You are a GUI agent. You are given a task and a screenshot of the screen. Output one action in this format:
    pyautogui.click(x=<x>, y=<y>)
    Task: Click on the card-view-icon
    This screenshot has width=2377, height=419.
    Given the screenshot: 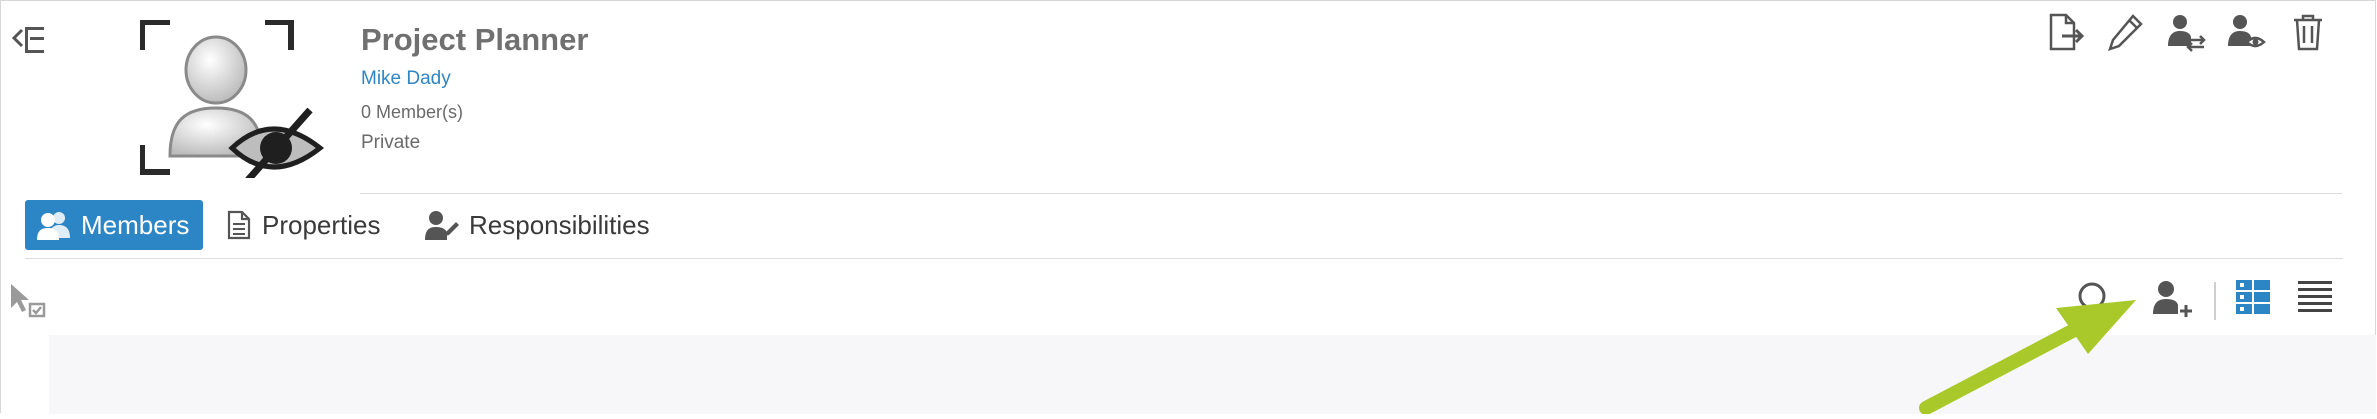 What is the action you would take?
    pyautogui.click(x=2254, y=298)
    